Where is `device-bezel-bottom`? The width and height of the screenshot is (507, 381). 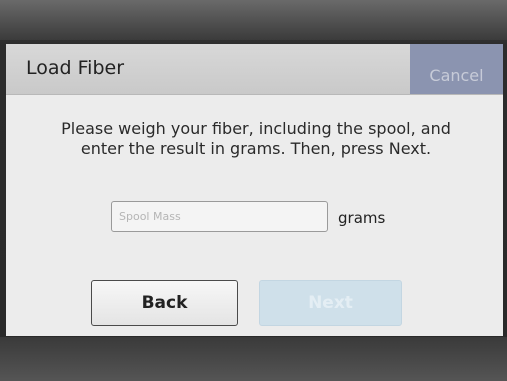 device-bezel-bottom is located at coordinates (253, 359).